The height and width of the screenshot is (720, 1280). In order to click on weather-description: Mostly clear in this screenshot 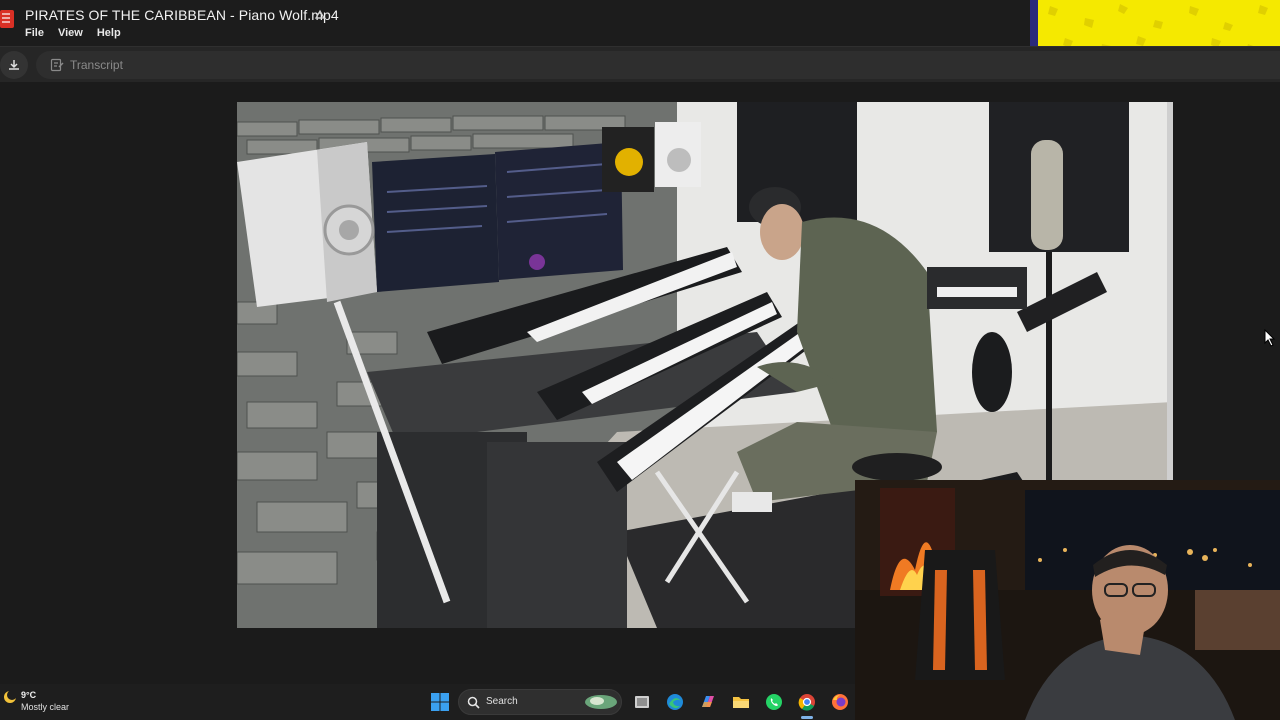, I will do `click(45, 707)`.